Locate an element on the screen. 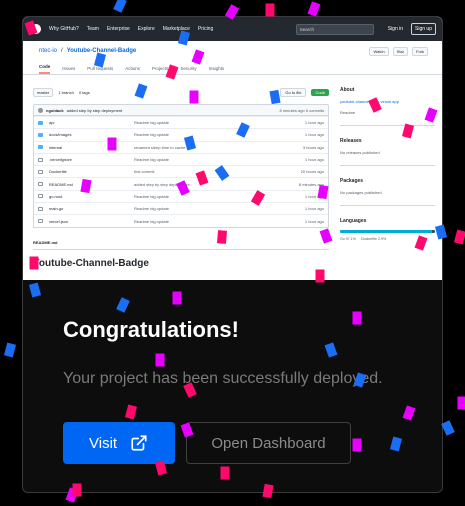 Image resolution: width=465 pixels, height=506 pixels. folder-icon is located at coordinates (40, 122).